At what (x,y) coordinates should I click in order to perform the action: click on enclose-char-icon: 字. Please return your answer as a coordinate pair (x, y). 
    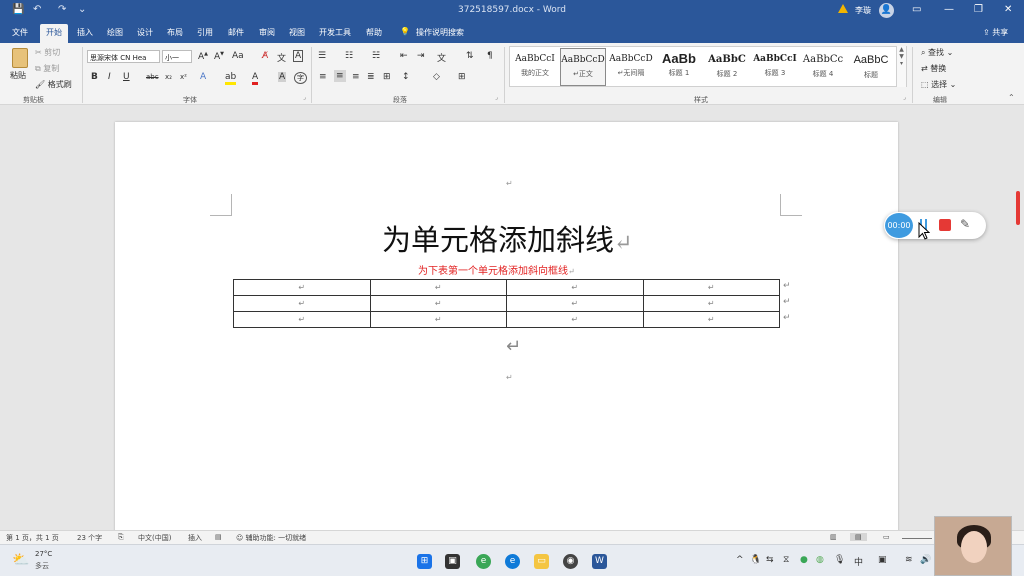
    Looking at the image, I should click on (300, 78).